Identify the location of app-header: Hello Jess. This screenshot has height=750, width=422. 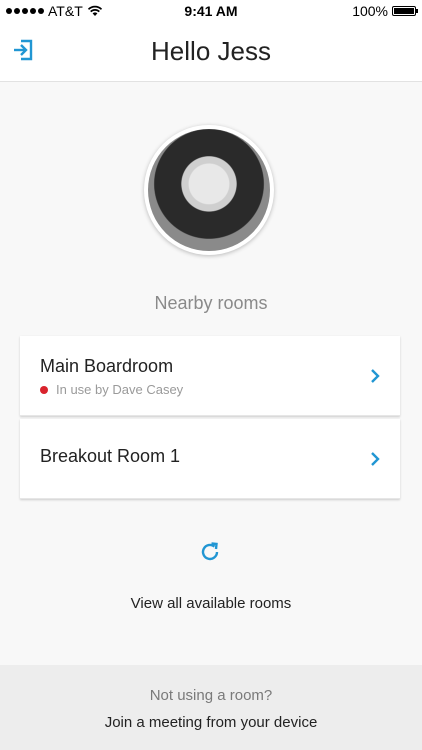
(211, 52).